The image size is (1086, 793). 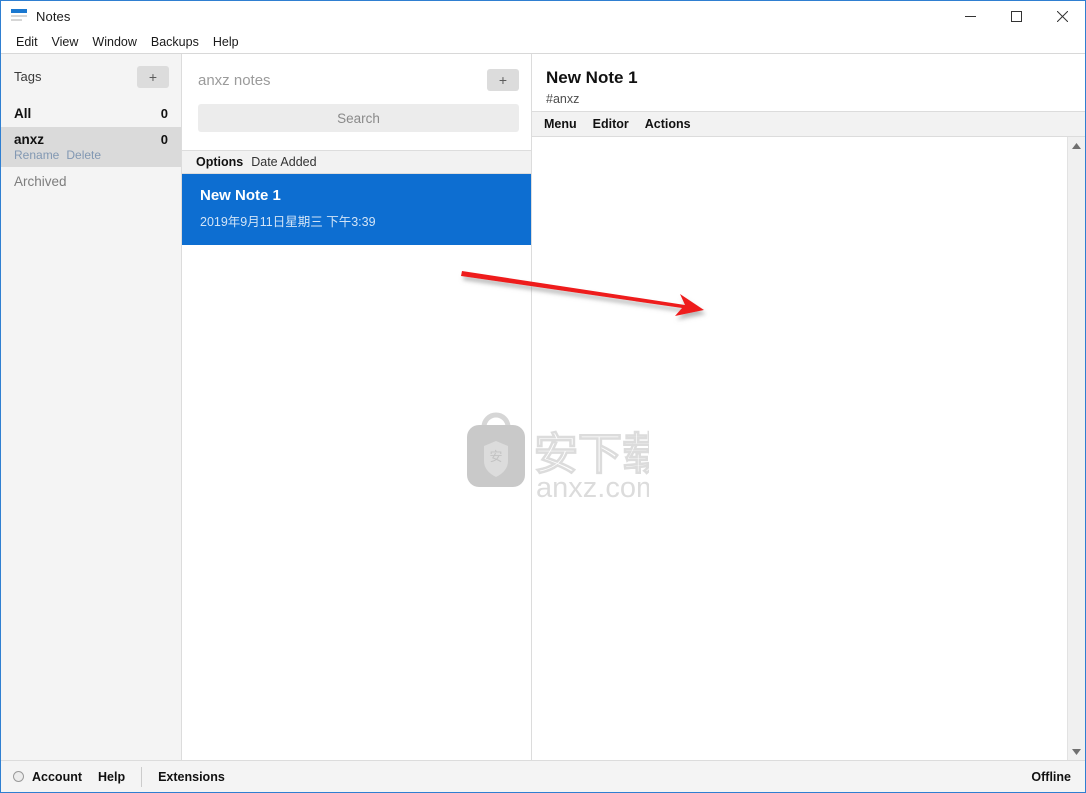 I want to click on tag-actions: Rename Delete, so click(x=91, y=155).